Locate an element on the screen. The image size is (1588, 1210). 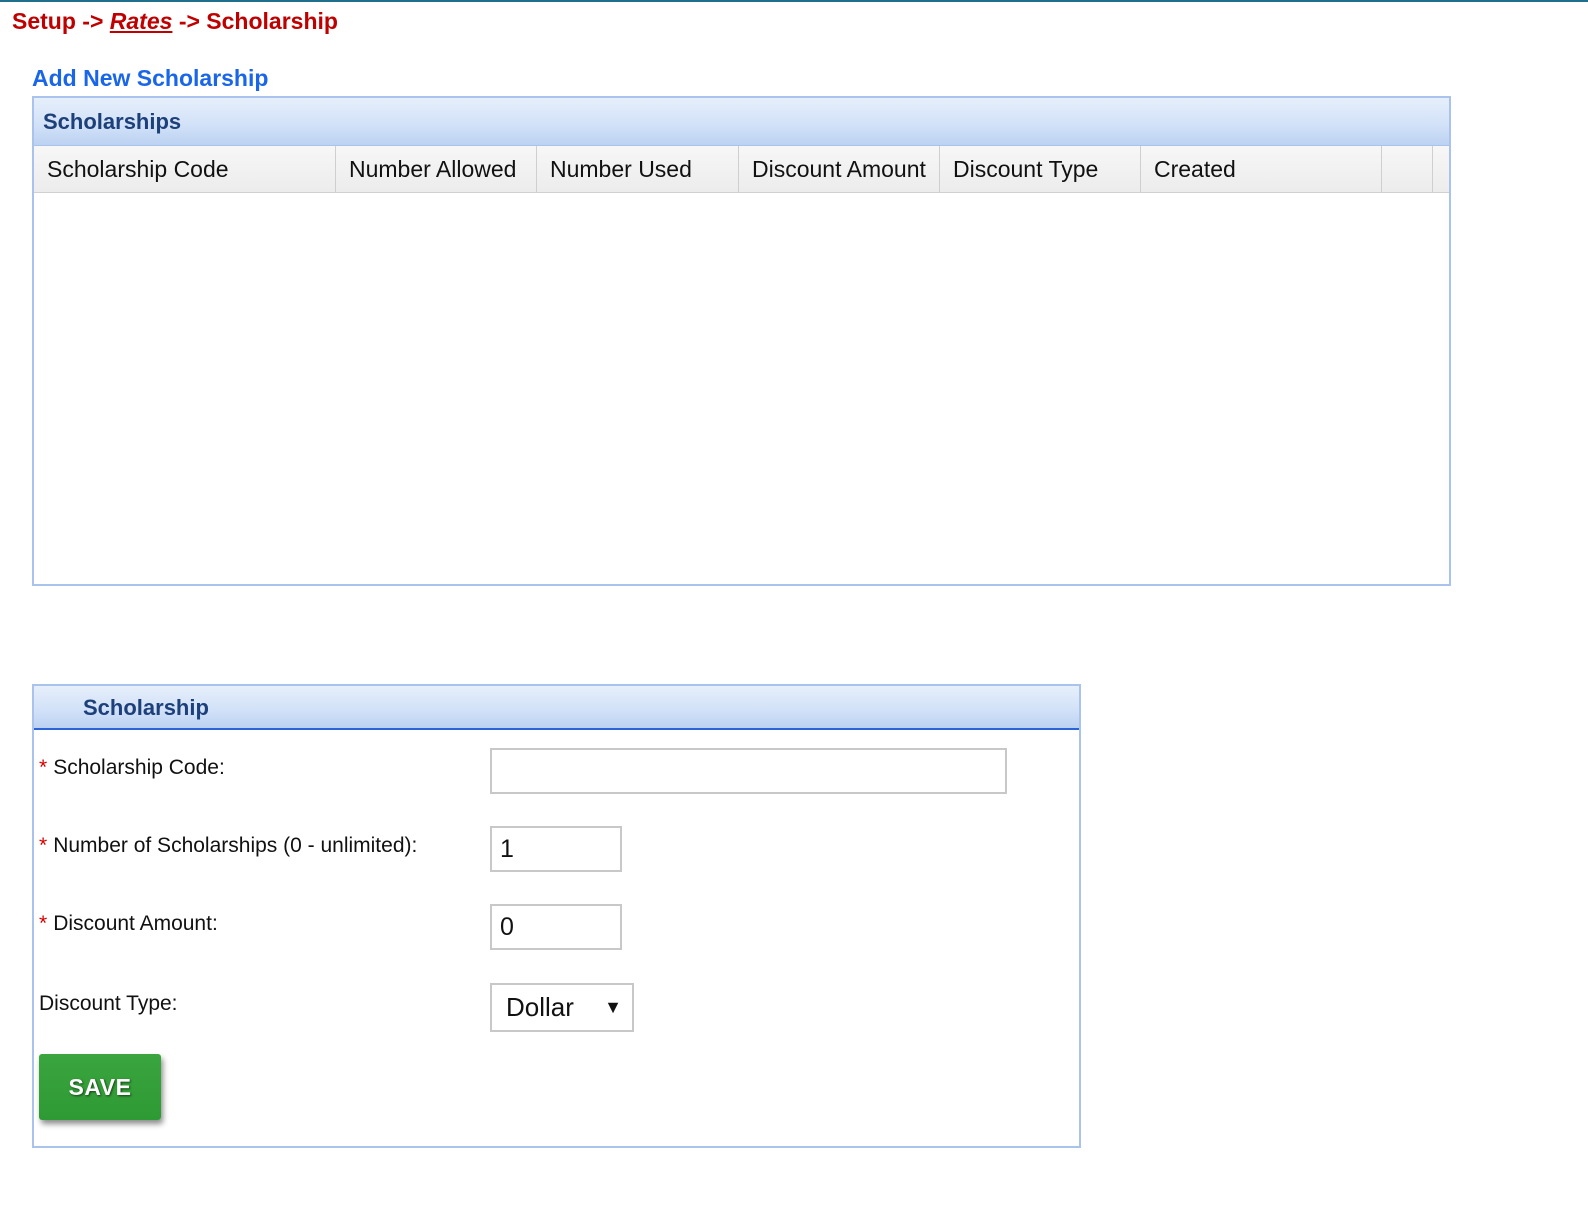
breadcrumb: Setup -> Rates -> Scholarship is located at coordinates (175, 21).